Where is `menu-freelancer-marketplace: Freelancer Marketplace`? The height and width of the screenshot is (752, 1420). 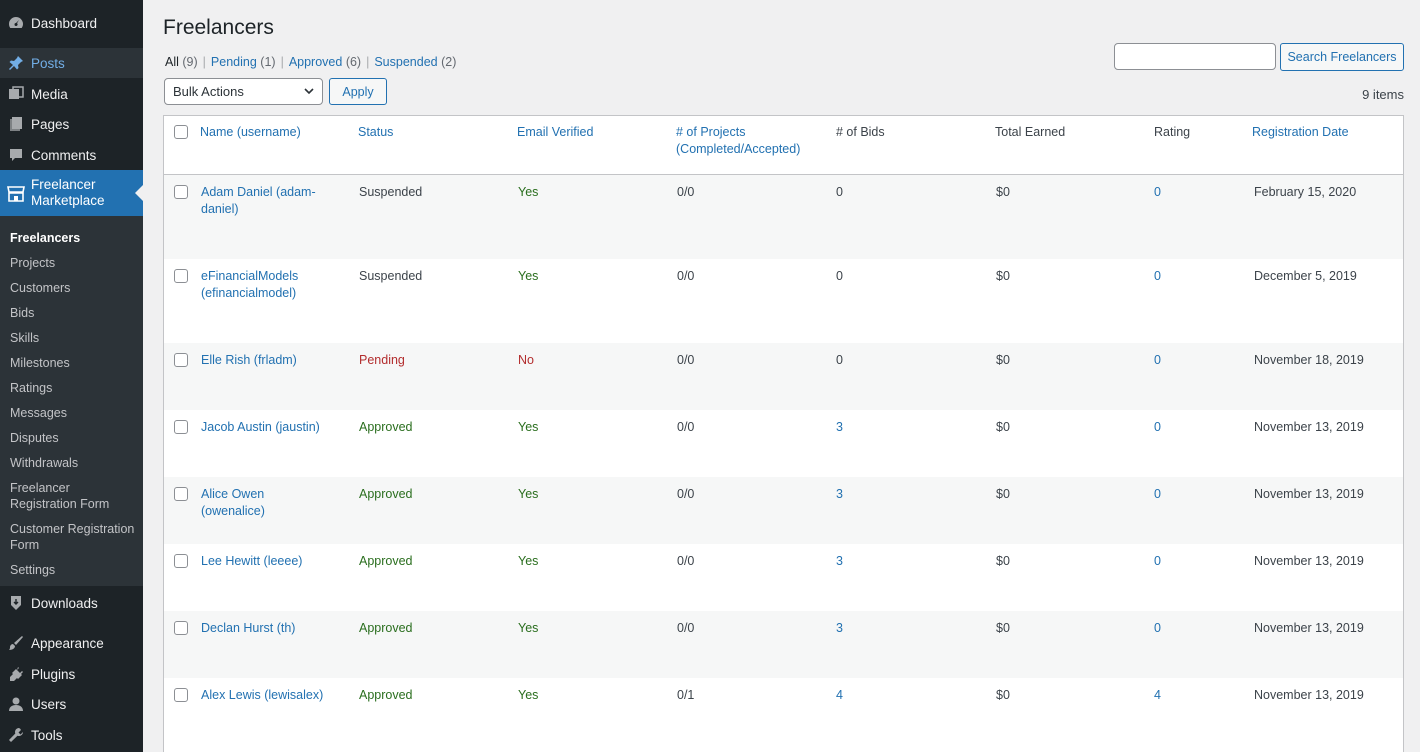
menu-freelancer-marketplace: Freelancer Marketplace is located at coordinates (71, 193).